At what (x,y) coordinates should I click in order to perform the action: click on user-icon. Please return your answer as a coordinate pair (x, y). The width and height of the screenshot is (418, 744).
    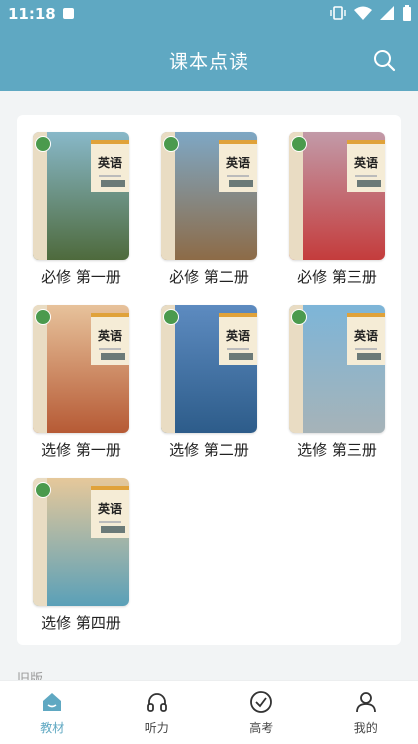
    Looking at the image, I should click on (366, 702).